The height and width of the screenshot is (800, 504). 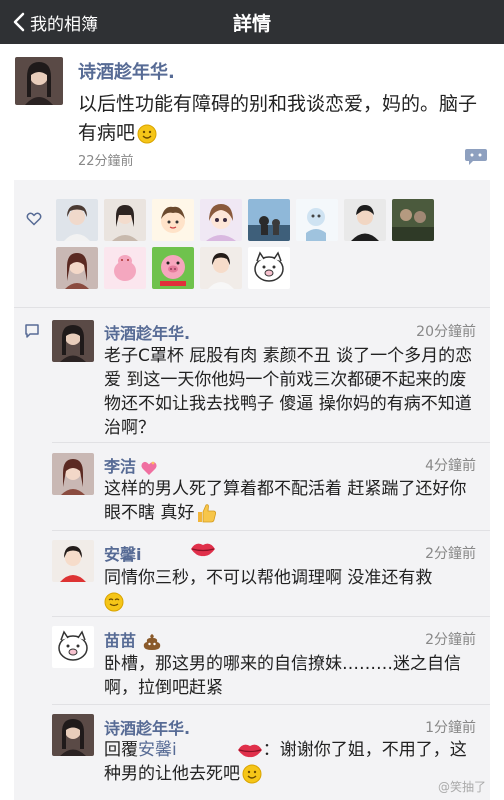 I want to click on comment-text: 回覆安馨i ：谢谢你了姐，不用了，这种男的让他去死吧, so click(x=292, y=762).